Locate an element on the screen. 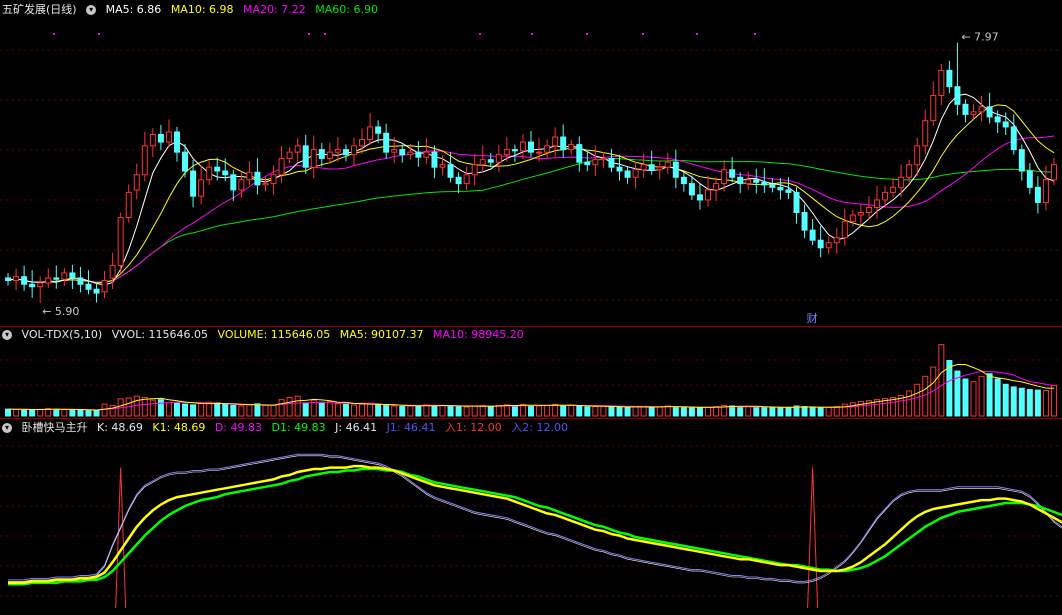 This screenshot has width=1062, height=615. high-price-label: ← 7.97 is located at coordinates (979, 37).